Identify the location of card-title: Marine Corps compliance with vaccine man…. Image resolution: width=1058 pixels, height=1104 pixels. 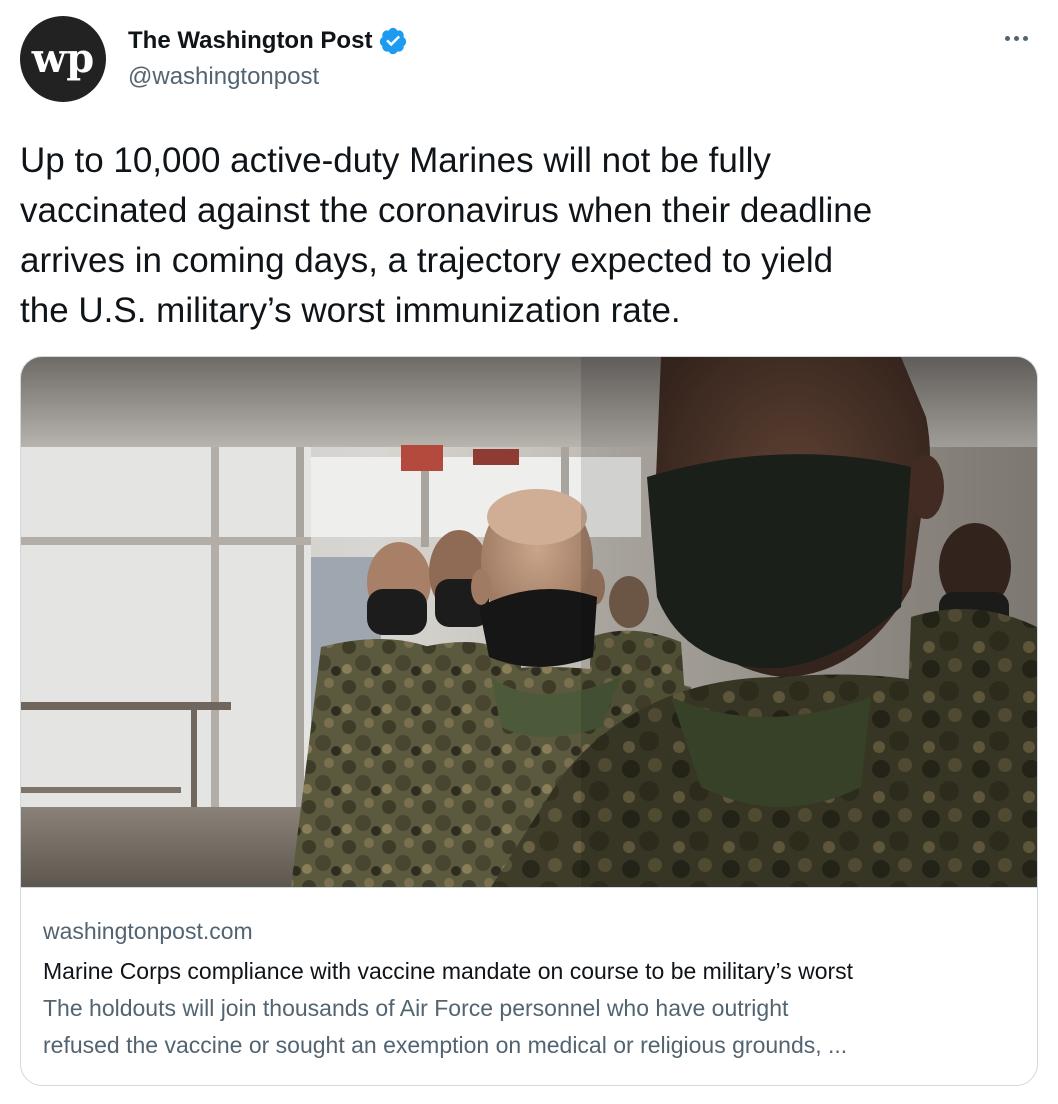
(530, 971).